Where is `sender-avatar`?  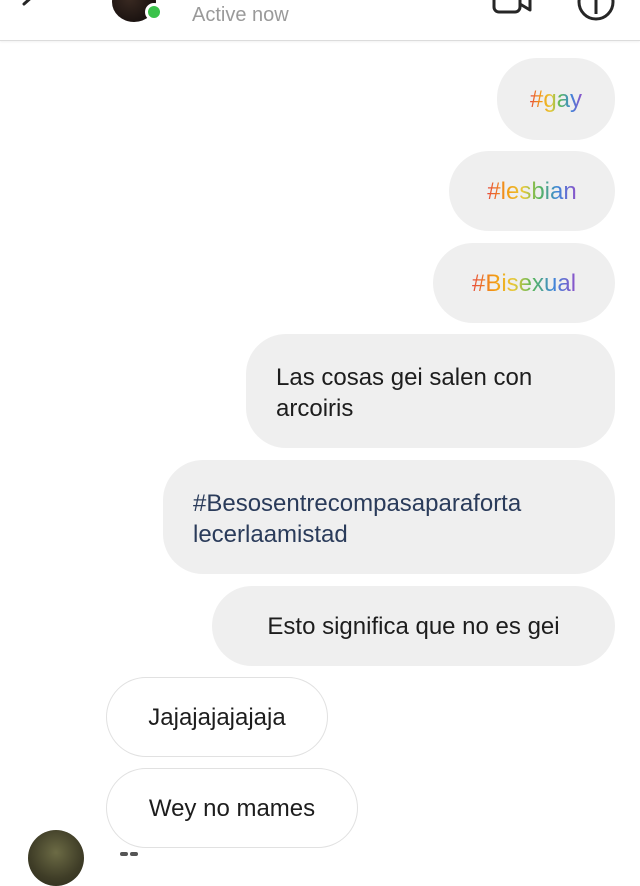 sender-avatar is located at coordinates (56, 858).